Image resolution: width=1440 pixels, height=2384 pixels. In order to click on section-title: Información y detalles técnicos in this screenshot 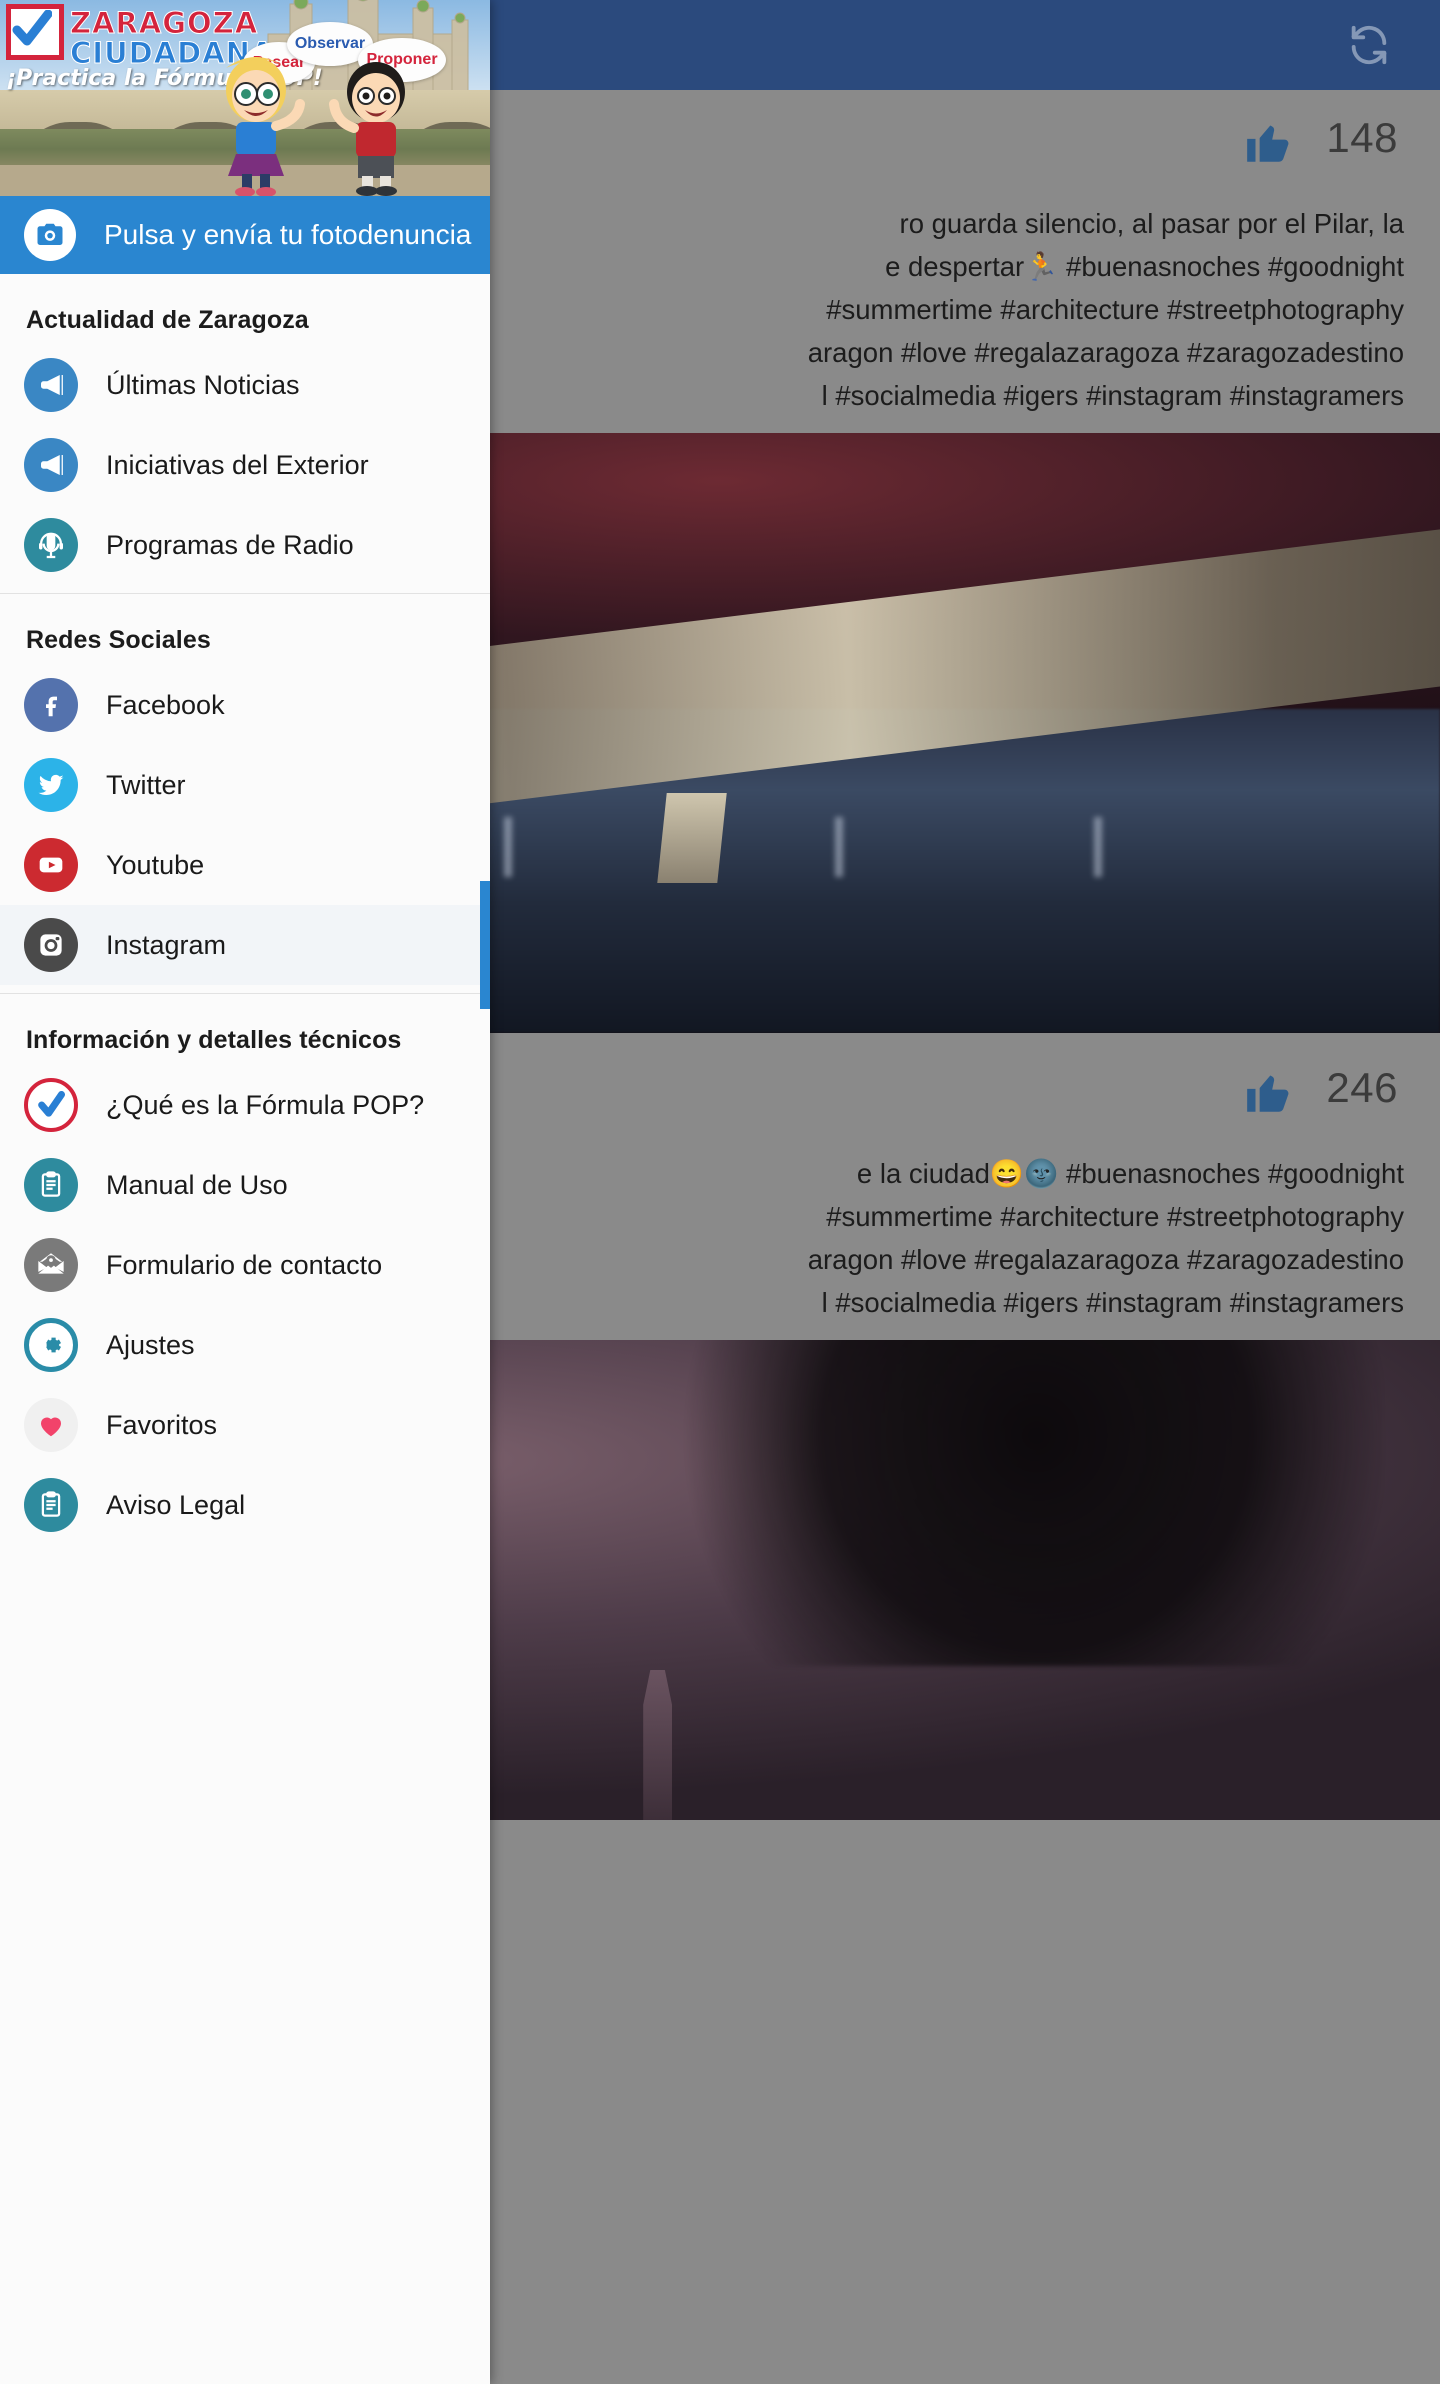, I will do `click(214, 1040)`.